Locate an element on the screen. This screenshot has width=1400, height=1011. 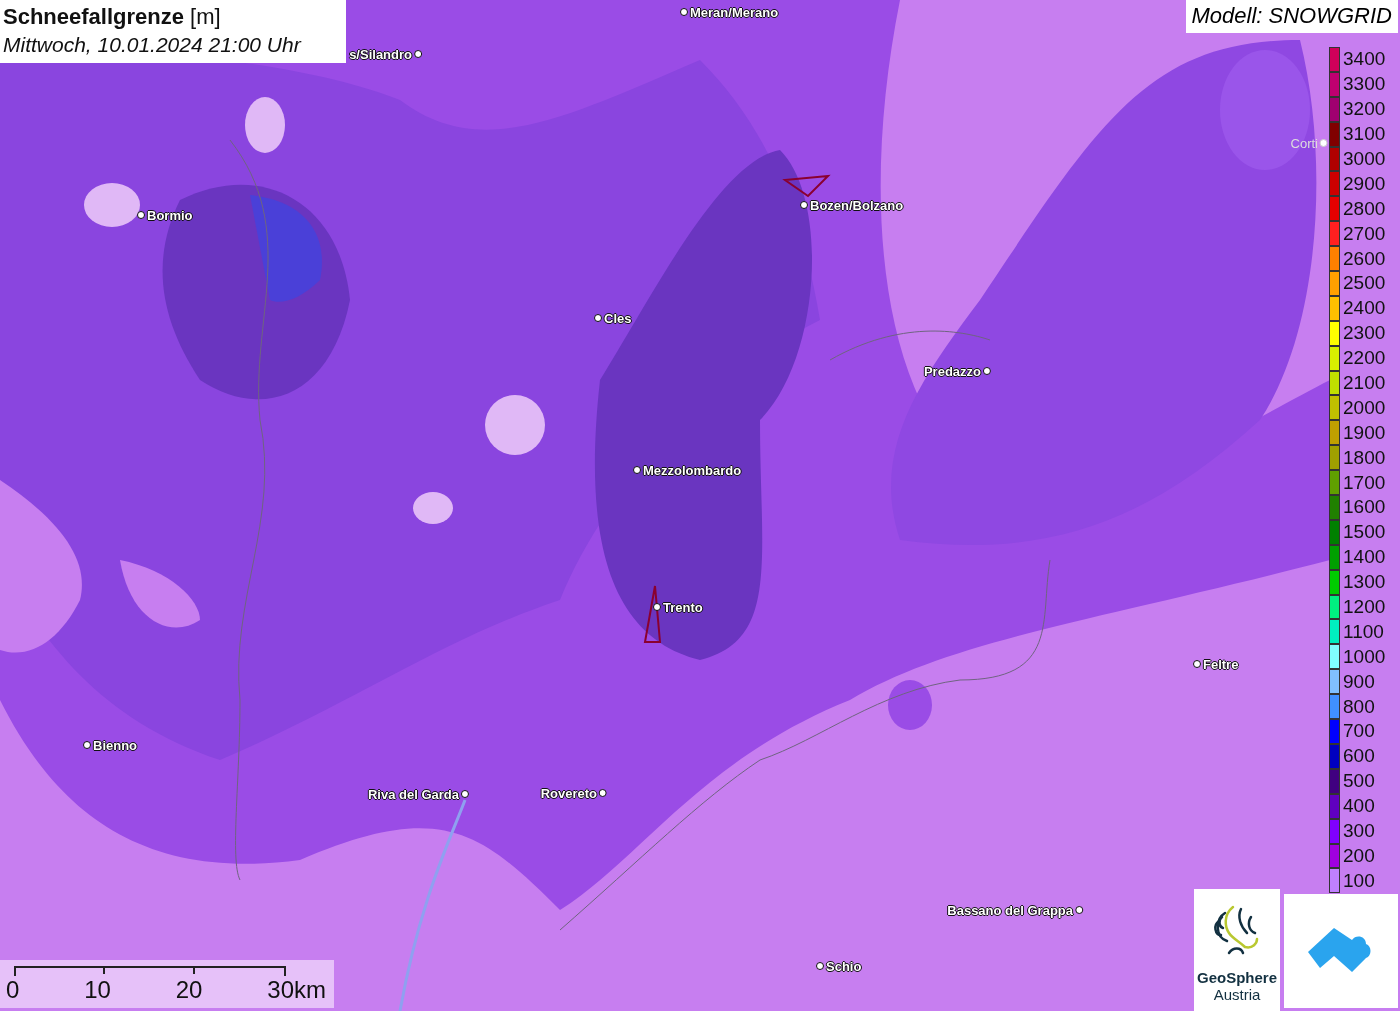
legend-label: 100 is located at coordinates (1359, 880).